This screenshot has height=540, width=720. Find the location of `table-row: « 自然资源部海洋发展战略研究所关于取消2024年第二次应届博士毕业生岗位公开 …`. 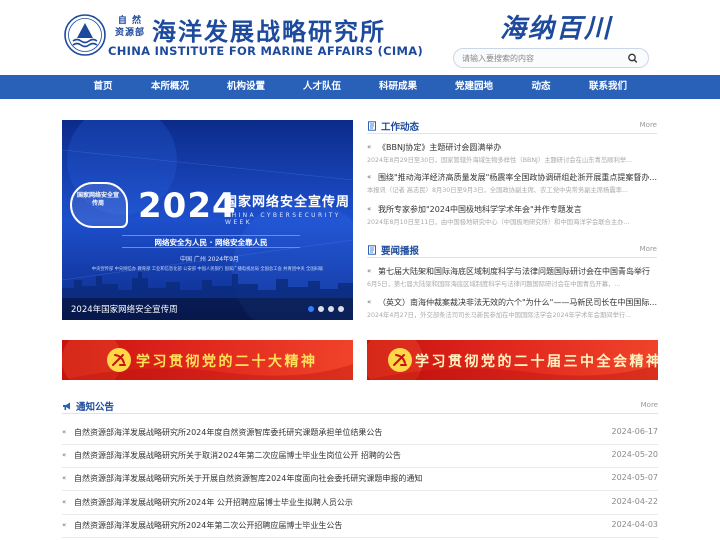

table-row: « 自然资源部海洋发展战略研究所关于取消2024年第二次应届博士毕业生岗位公开 … is located at coordinates (360, 456).